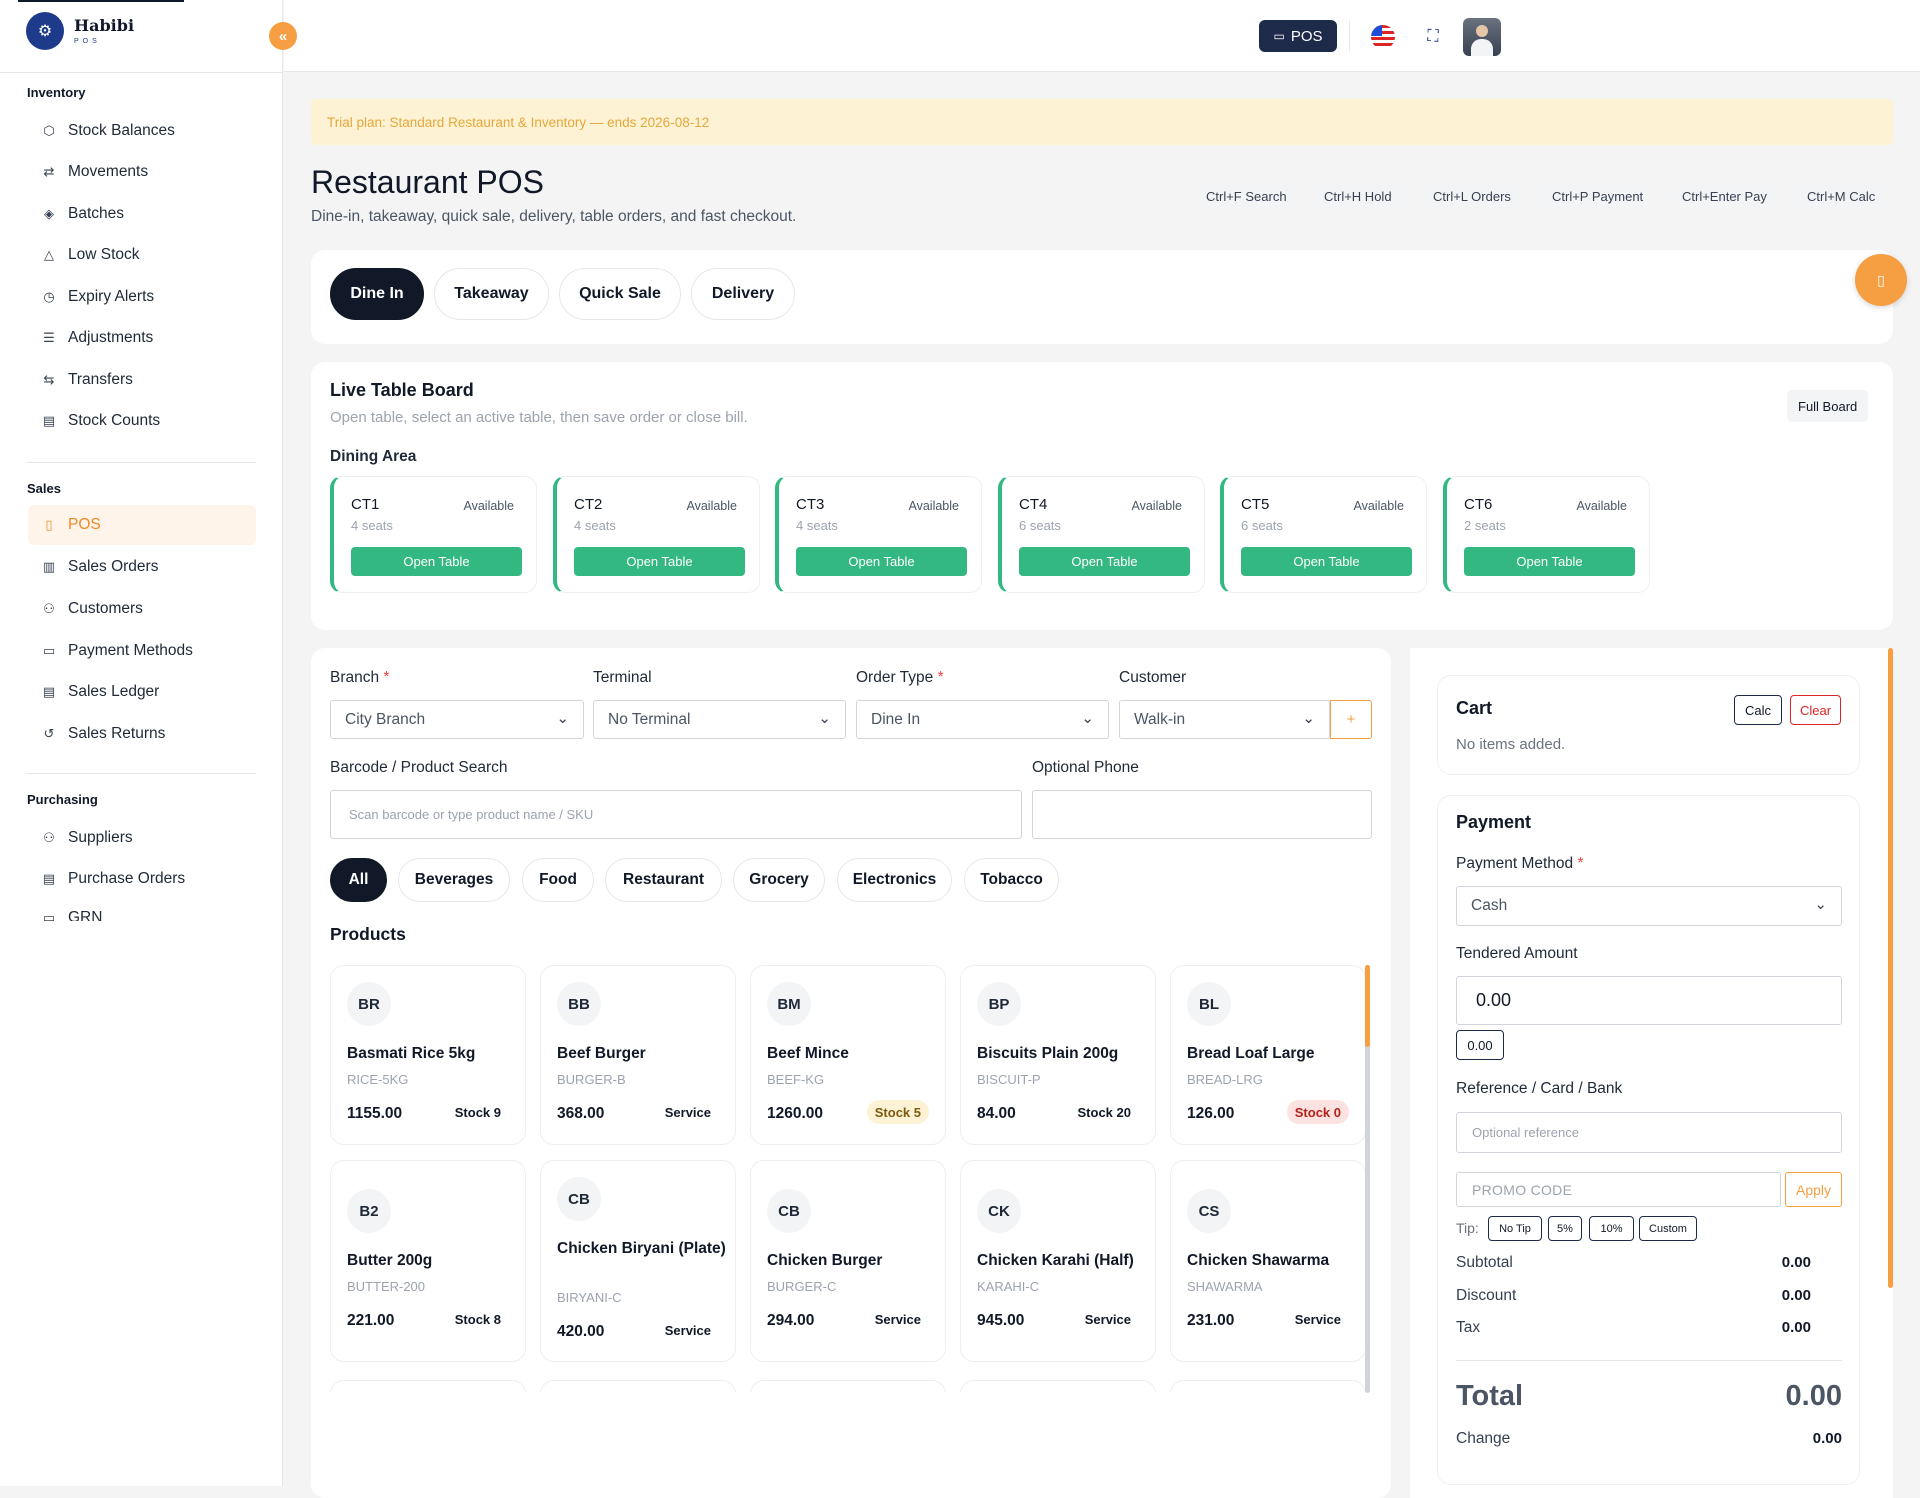 The width and height of the screenshot is (1920, 1498). What do you see at coordinates (719, 719) in the screenshot?
I see `terminal-select: No Terminal ⌄` at bounding box center [719, 719].